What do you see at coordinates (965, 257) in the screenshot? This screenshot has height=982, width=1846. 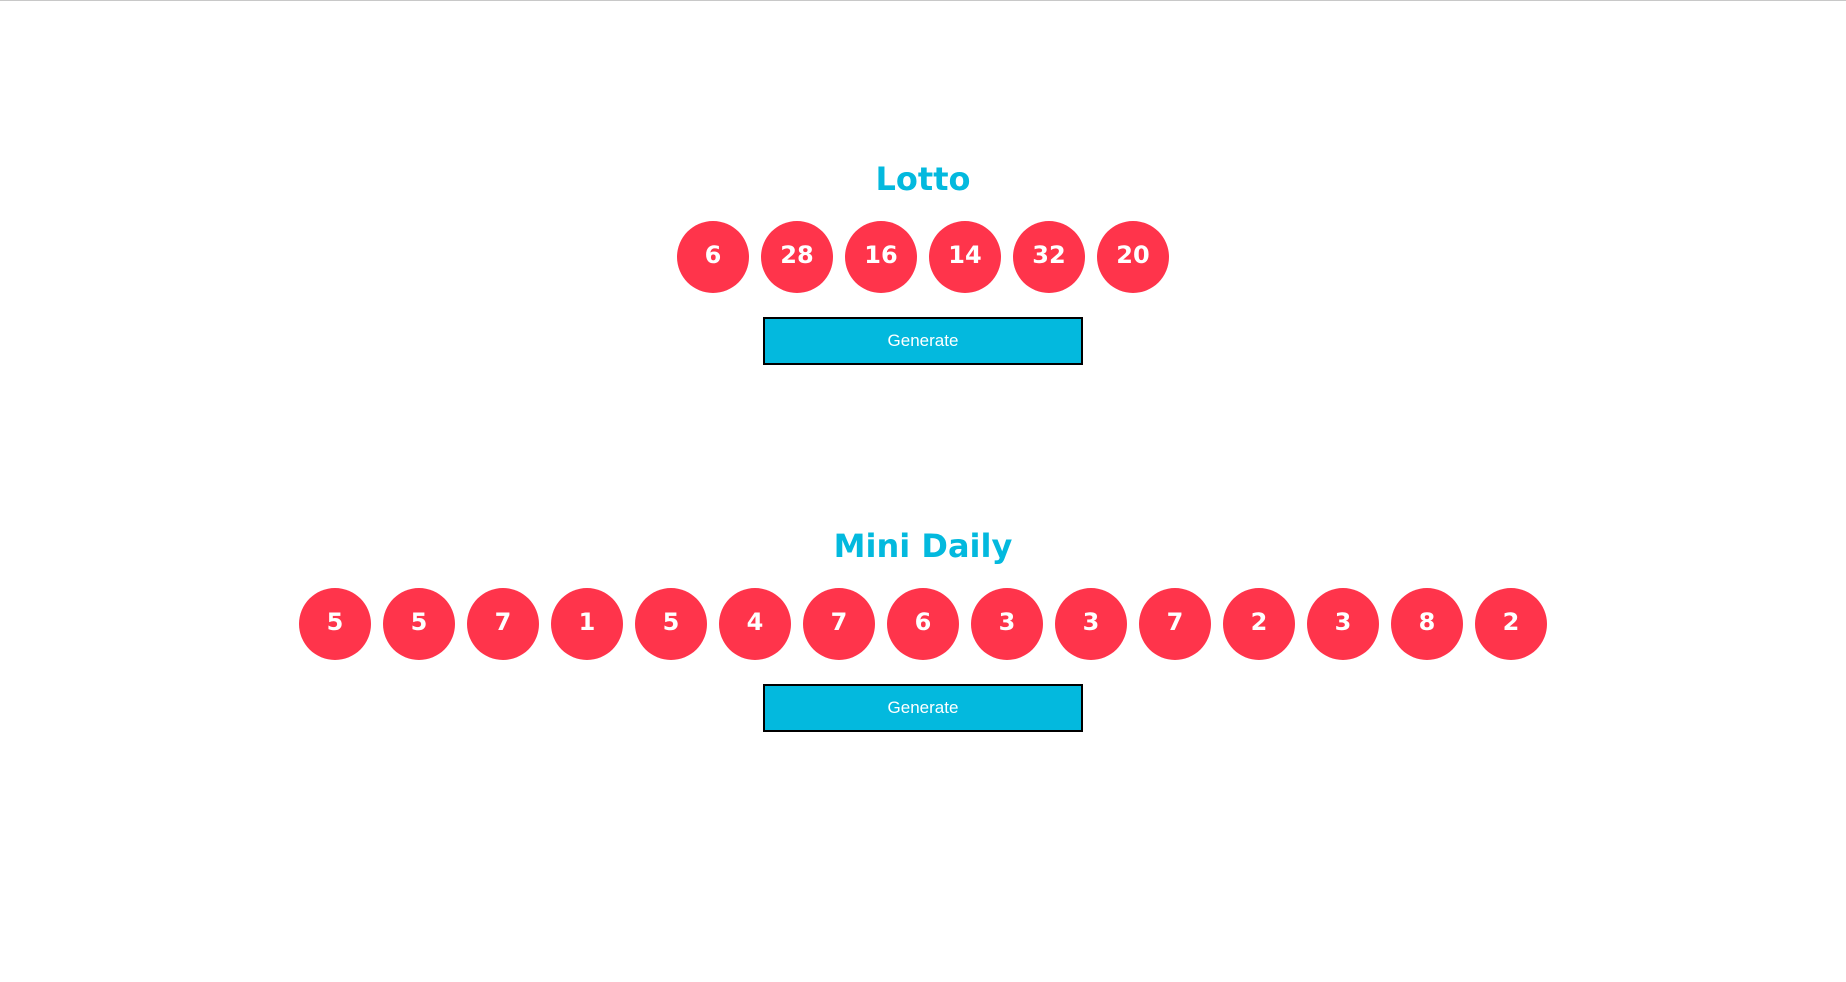 I see `lotto-ball: 14` at bounding box center [965, 257].